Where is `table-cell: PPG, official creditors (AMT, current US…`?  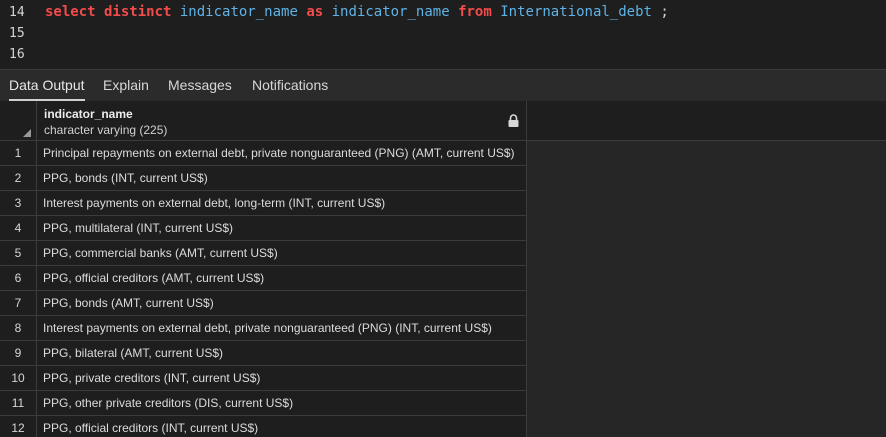 table-cell: PPG, official creditors (AMT, current US… is located at coordinates (282, 278).